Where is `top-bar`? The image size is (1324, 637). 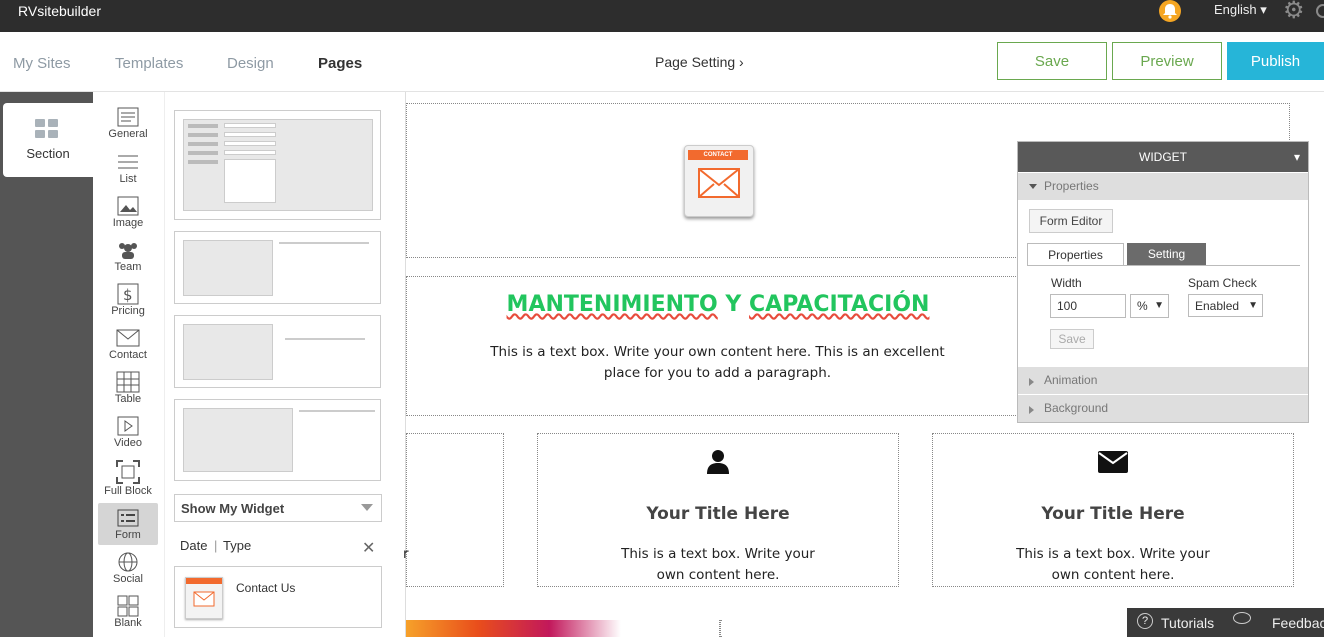 top-bar is located at coordinates (662, 16).